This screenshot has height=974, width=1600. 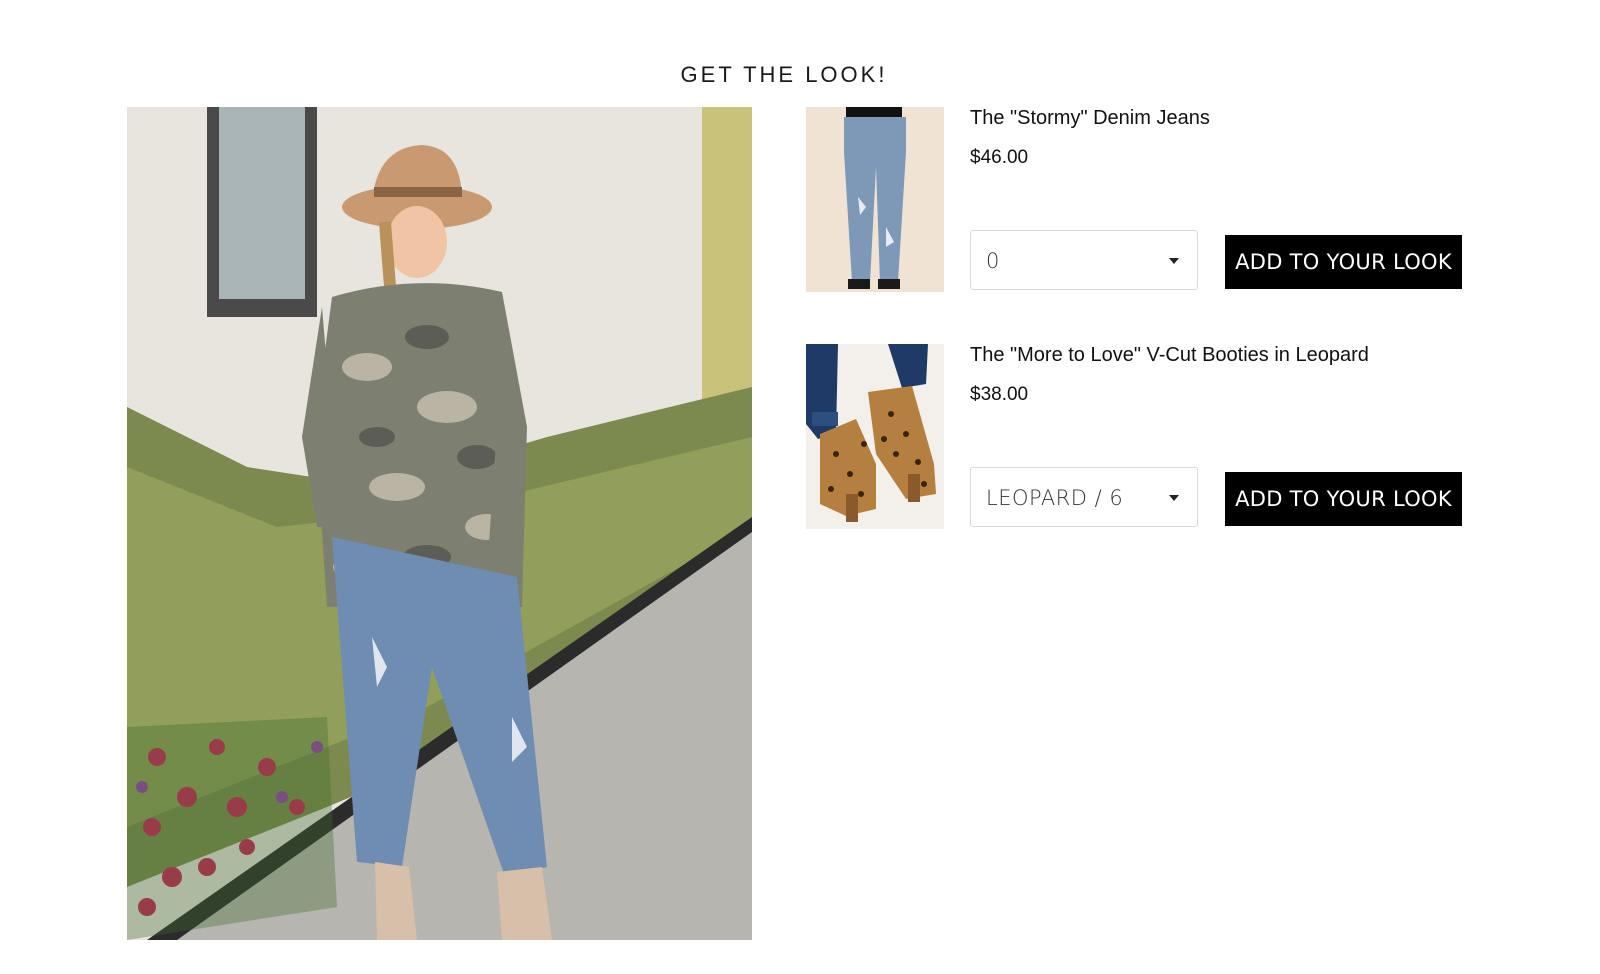 What do you see at coordinates (1055, 498) in the screenshot?
I see `variant-select-value: LEOPARD / 6` at bounding box center [1055, 498].